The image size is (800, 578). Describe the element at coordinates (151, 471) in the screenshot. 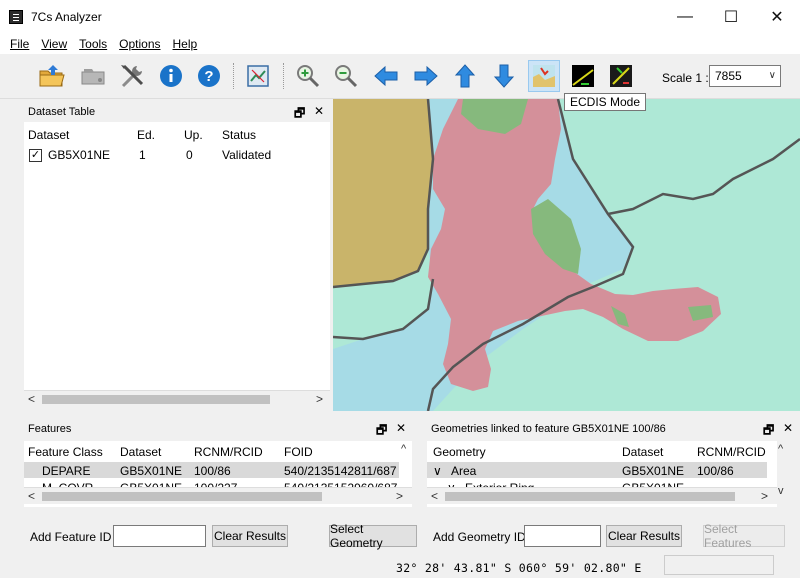

I see `feature-dataset: GB5X01NE` at that location.